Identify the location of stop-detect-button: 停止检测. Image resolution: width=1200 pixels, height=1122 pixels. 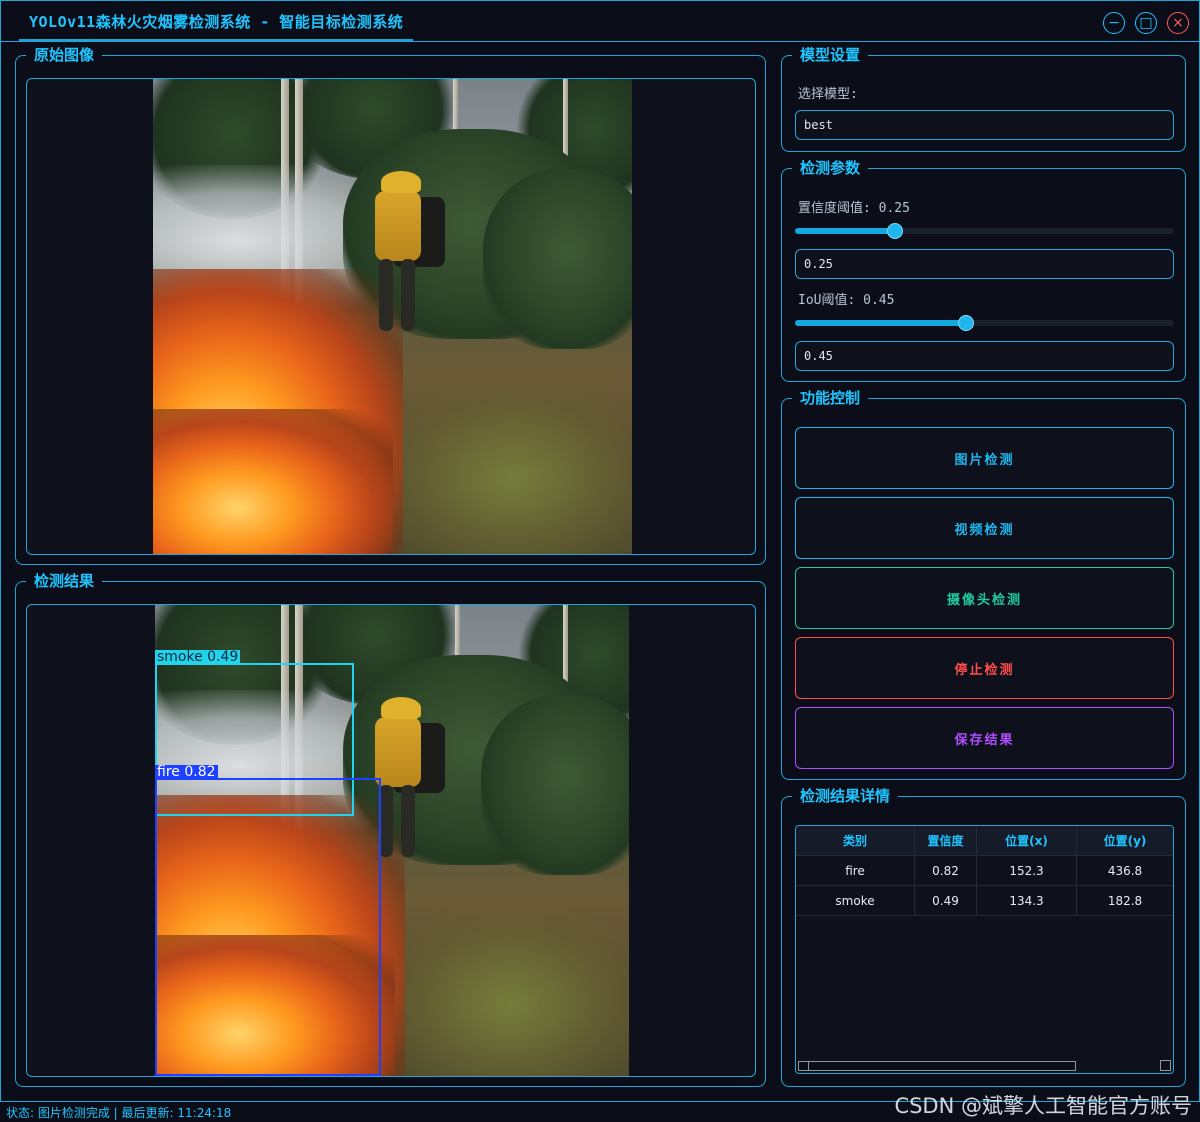
(984, 668).